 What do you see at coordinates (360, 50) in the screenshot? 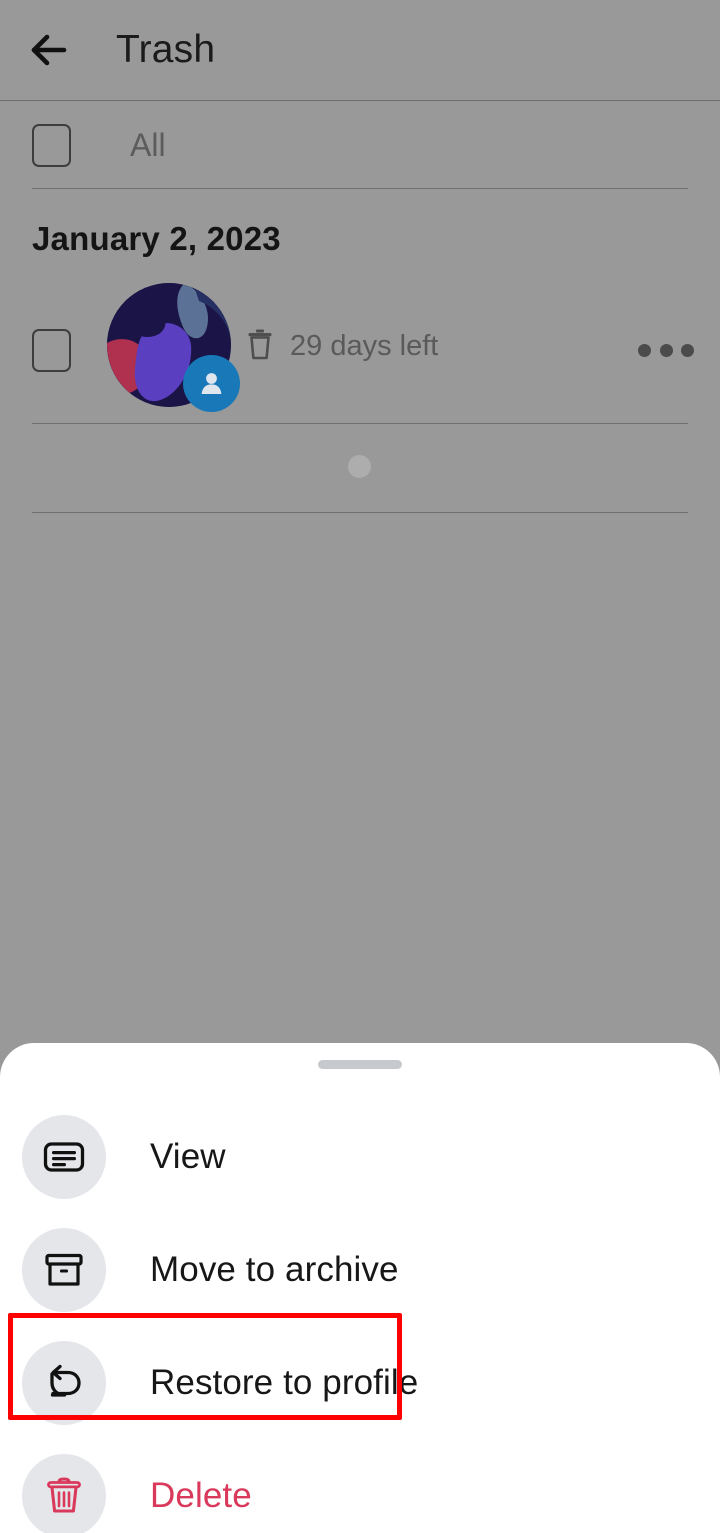
I see `app-bar: Trash` at bounding box center [360, 50].